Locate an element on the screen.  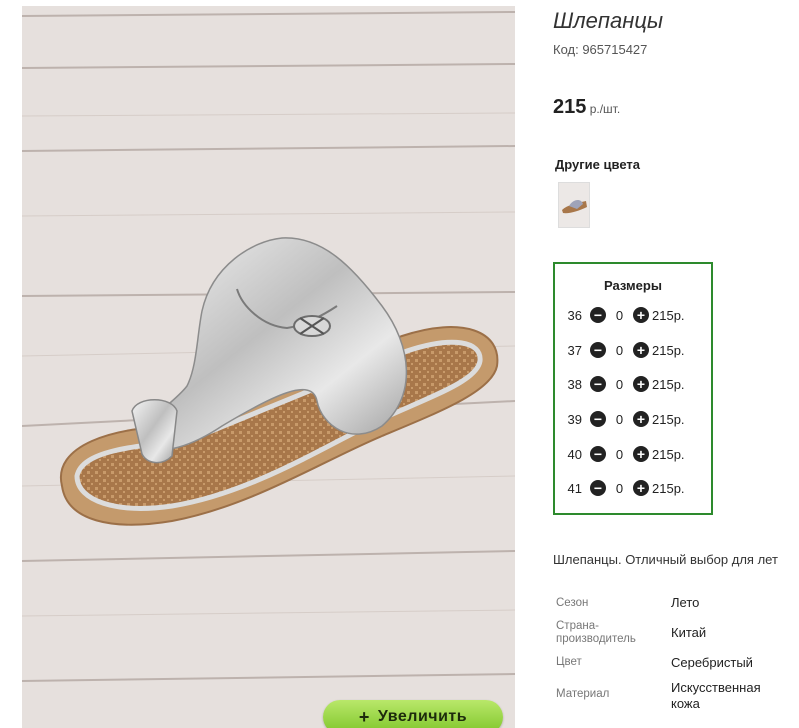
sandal-thumbnail-image is located at coordinates (574, 205).